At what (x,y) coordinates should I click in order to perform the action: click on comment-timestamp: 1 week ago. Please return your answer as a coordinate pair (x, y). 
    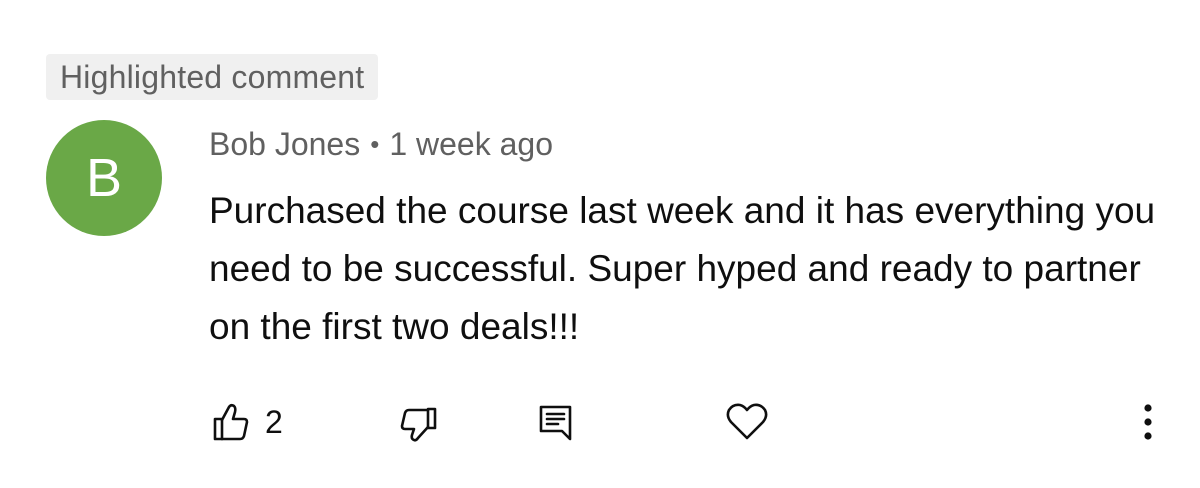
    Looking at the image, I should click on (471, 144).